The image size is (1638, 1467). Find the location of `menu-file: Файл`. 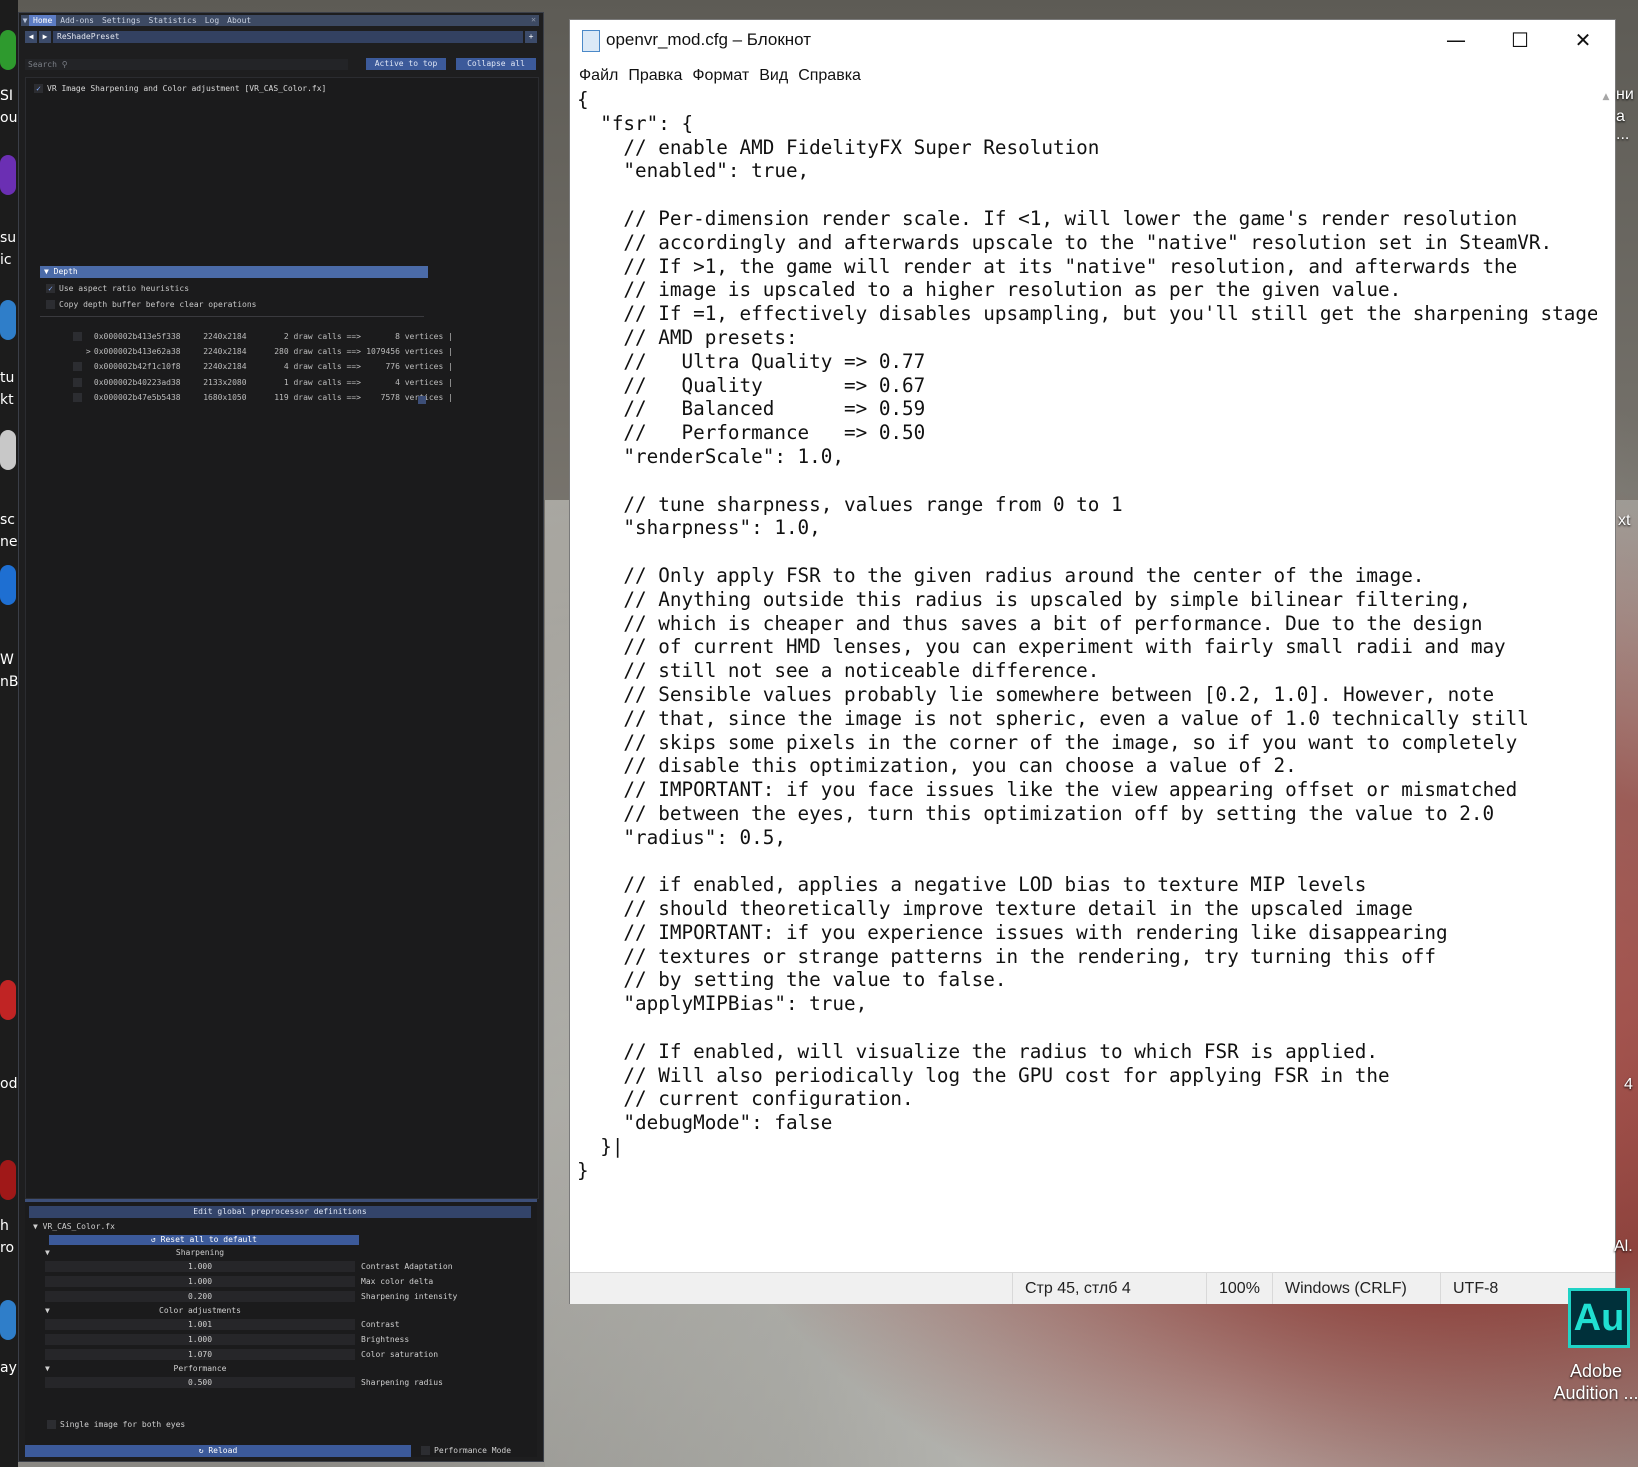

menu-file: Файл is located at coordinates (598, 76).